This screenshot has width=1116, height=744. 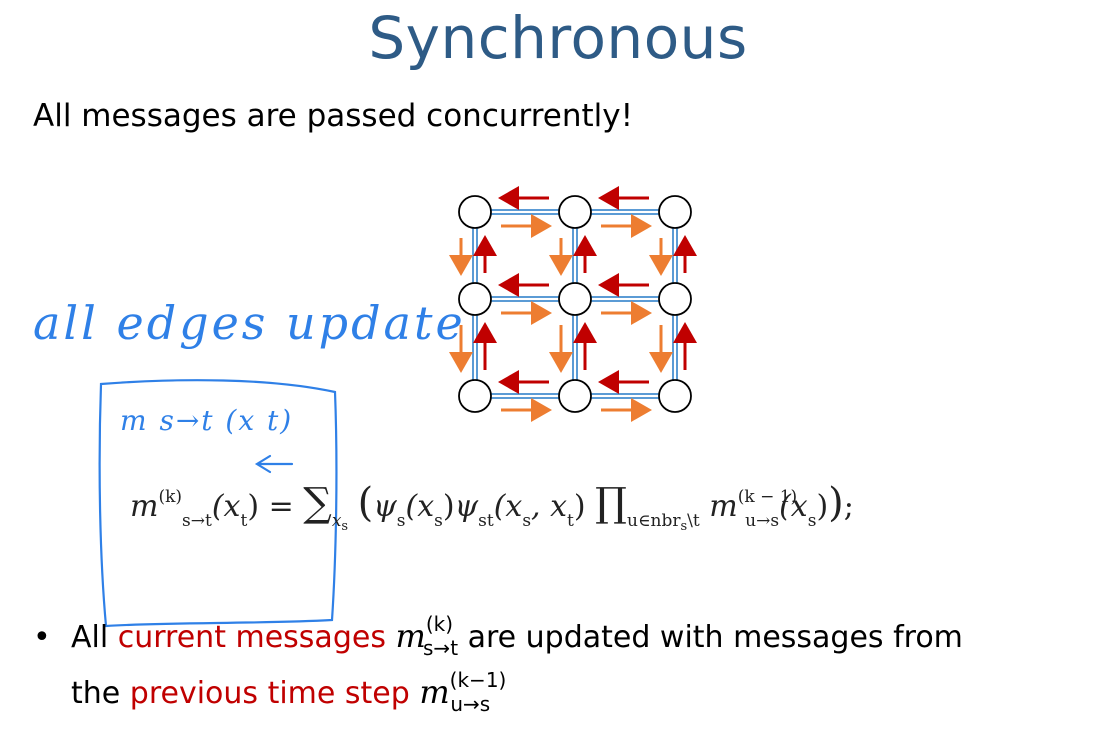 What do you see at coordinates (289, 692) in the screenshot?
I see `bullet-item-1-continued: the previous time step m(k−1)u→s` at bounding box center [289, 692].